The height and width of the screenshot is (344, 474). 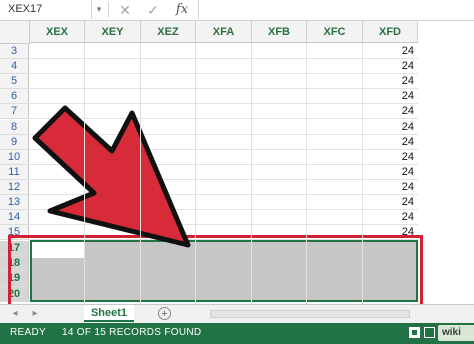 What do you see at coordinates (414, 332) in the screenshot?
I see `normal-view-icon` at bounding box center [414, 332].